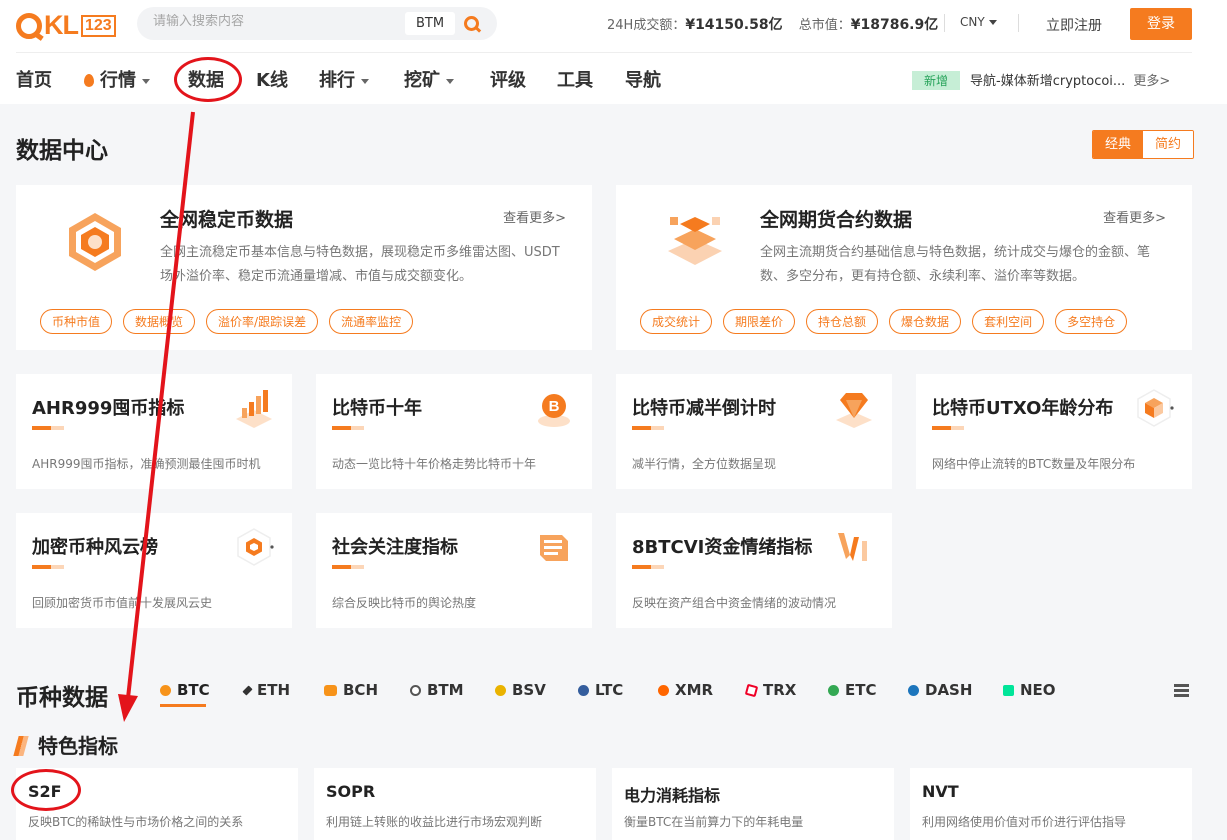 The width and height of the screenshot is (1227, 840). Describe the element at coordinates (1161, 24) in the screenshot. I see `login-button: 登录` at that location.